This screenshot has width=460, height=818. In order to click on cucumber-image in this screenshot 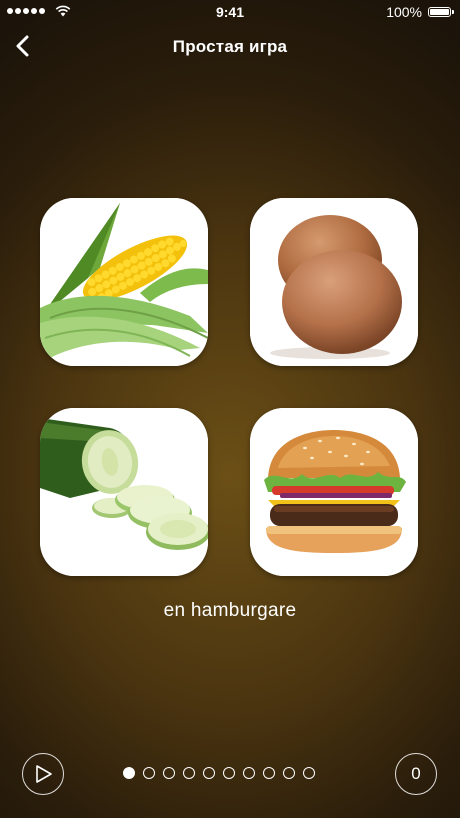, I will do `click(124, 492)`.